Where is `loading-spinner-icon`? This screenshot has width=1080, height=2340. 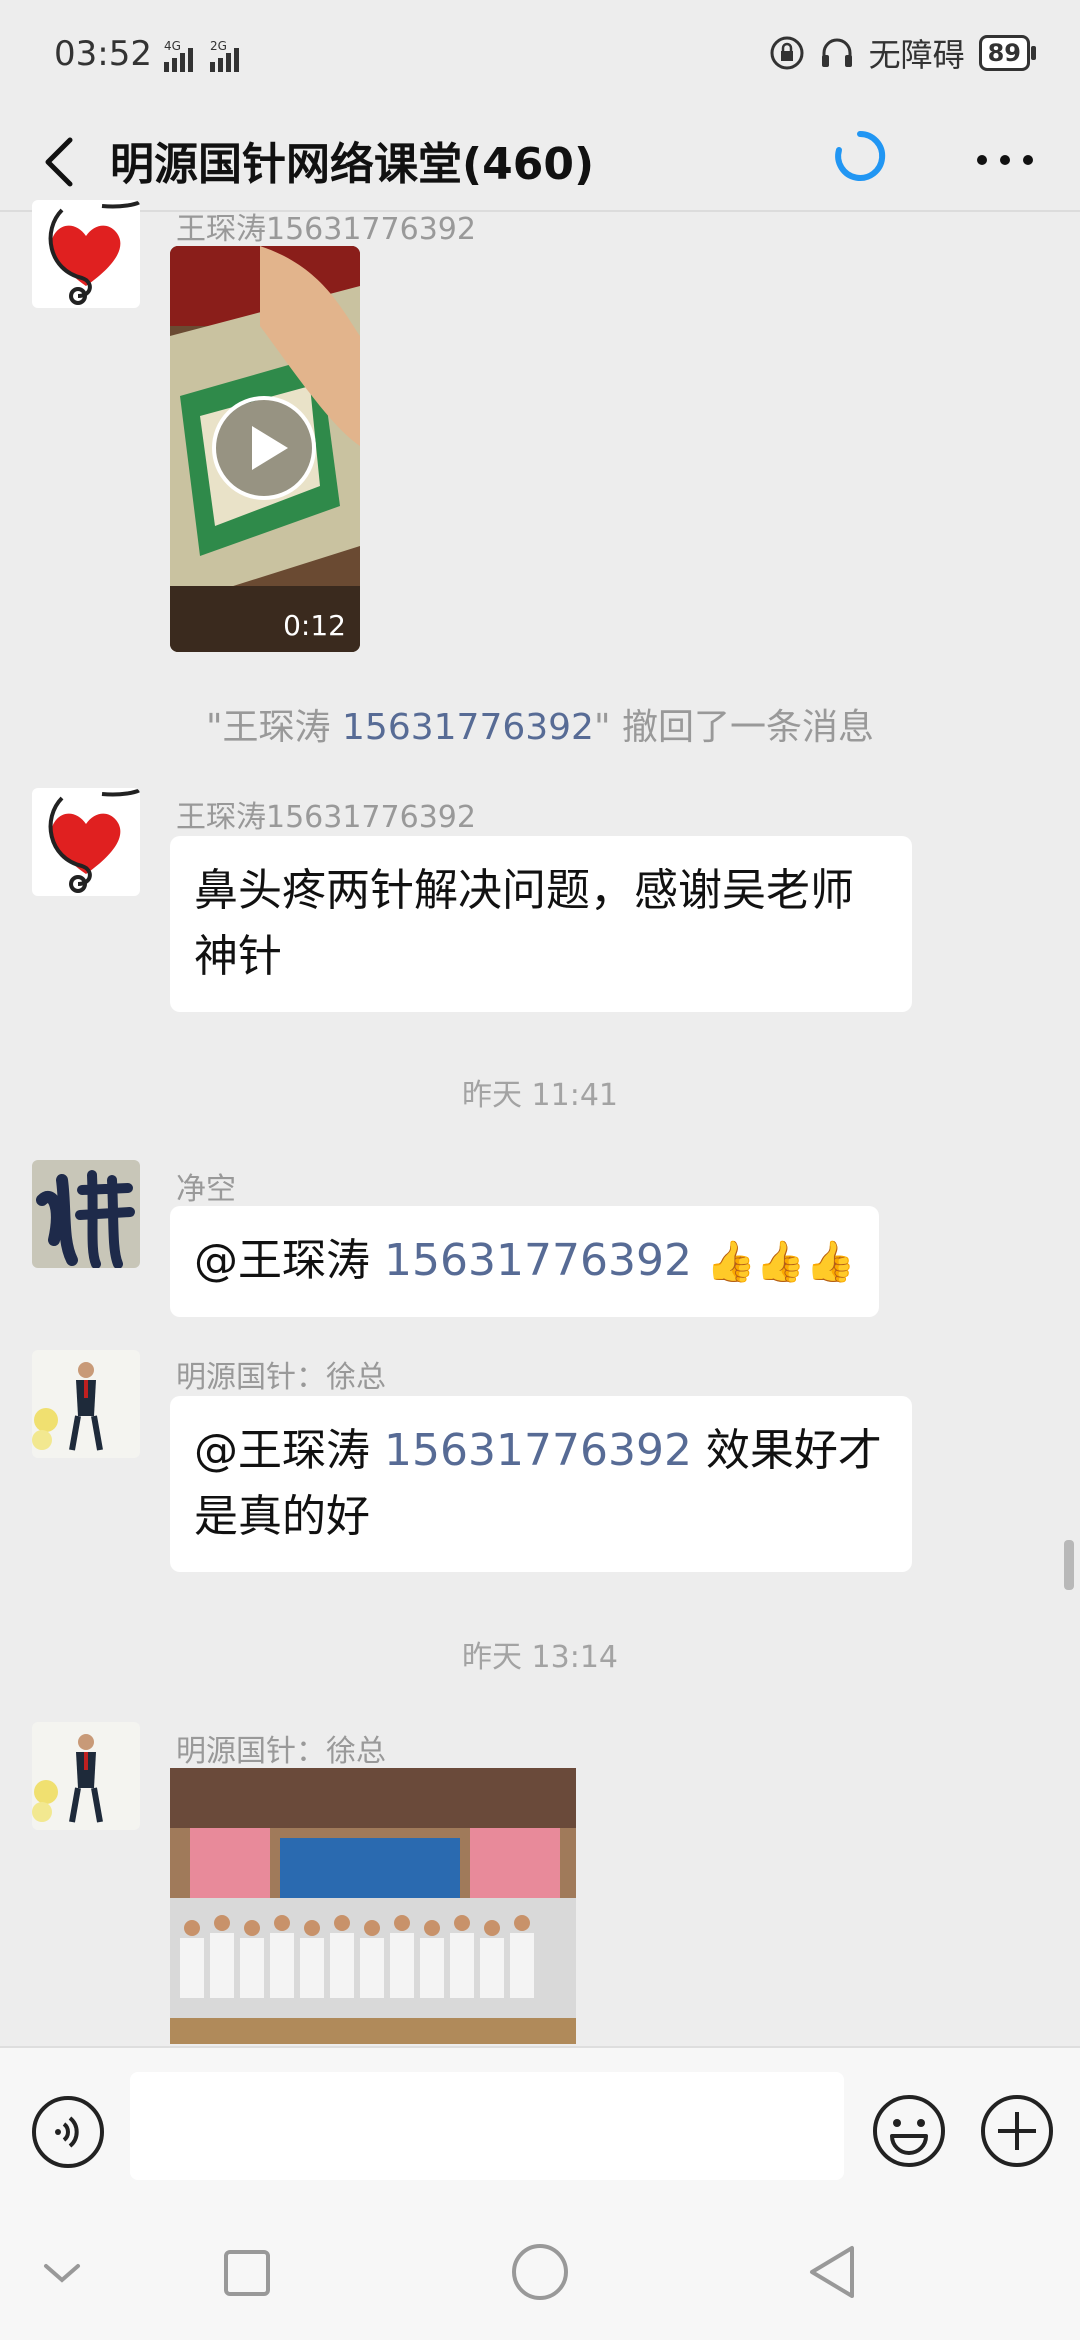 loading-spinner-icon is located at coordinates (860, 155).